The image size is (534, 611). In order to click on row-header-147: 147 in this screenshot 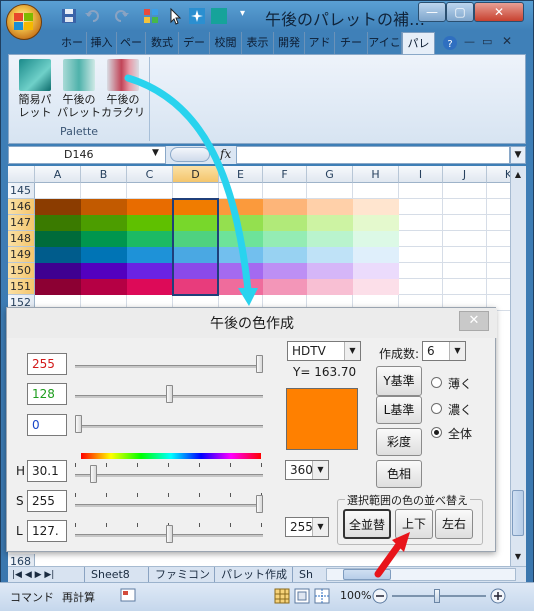, I will do `click(21, 223)`.